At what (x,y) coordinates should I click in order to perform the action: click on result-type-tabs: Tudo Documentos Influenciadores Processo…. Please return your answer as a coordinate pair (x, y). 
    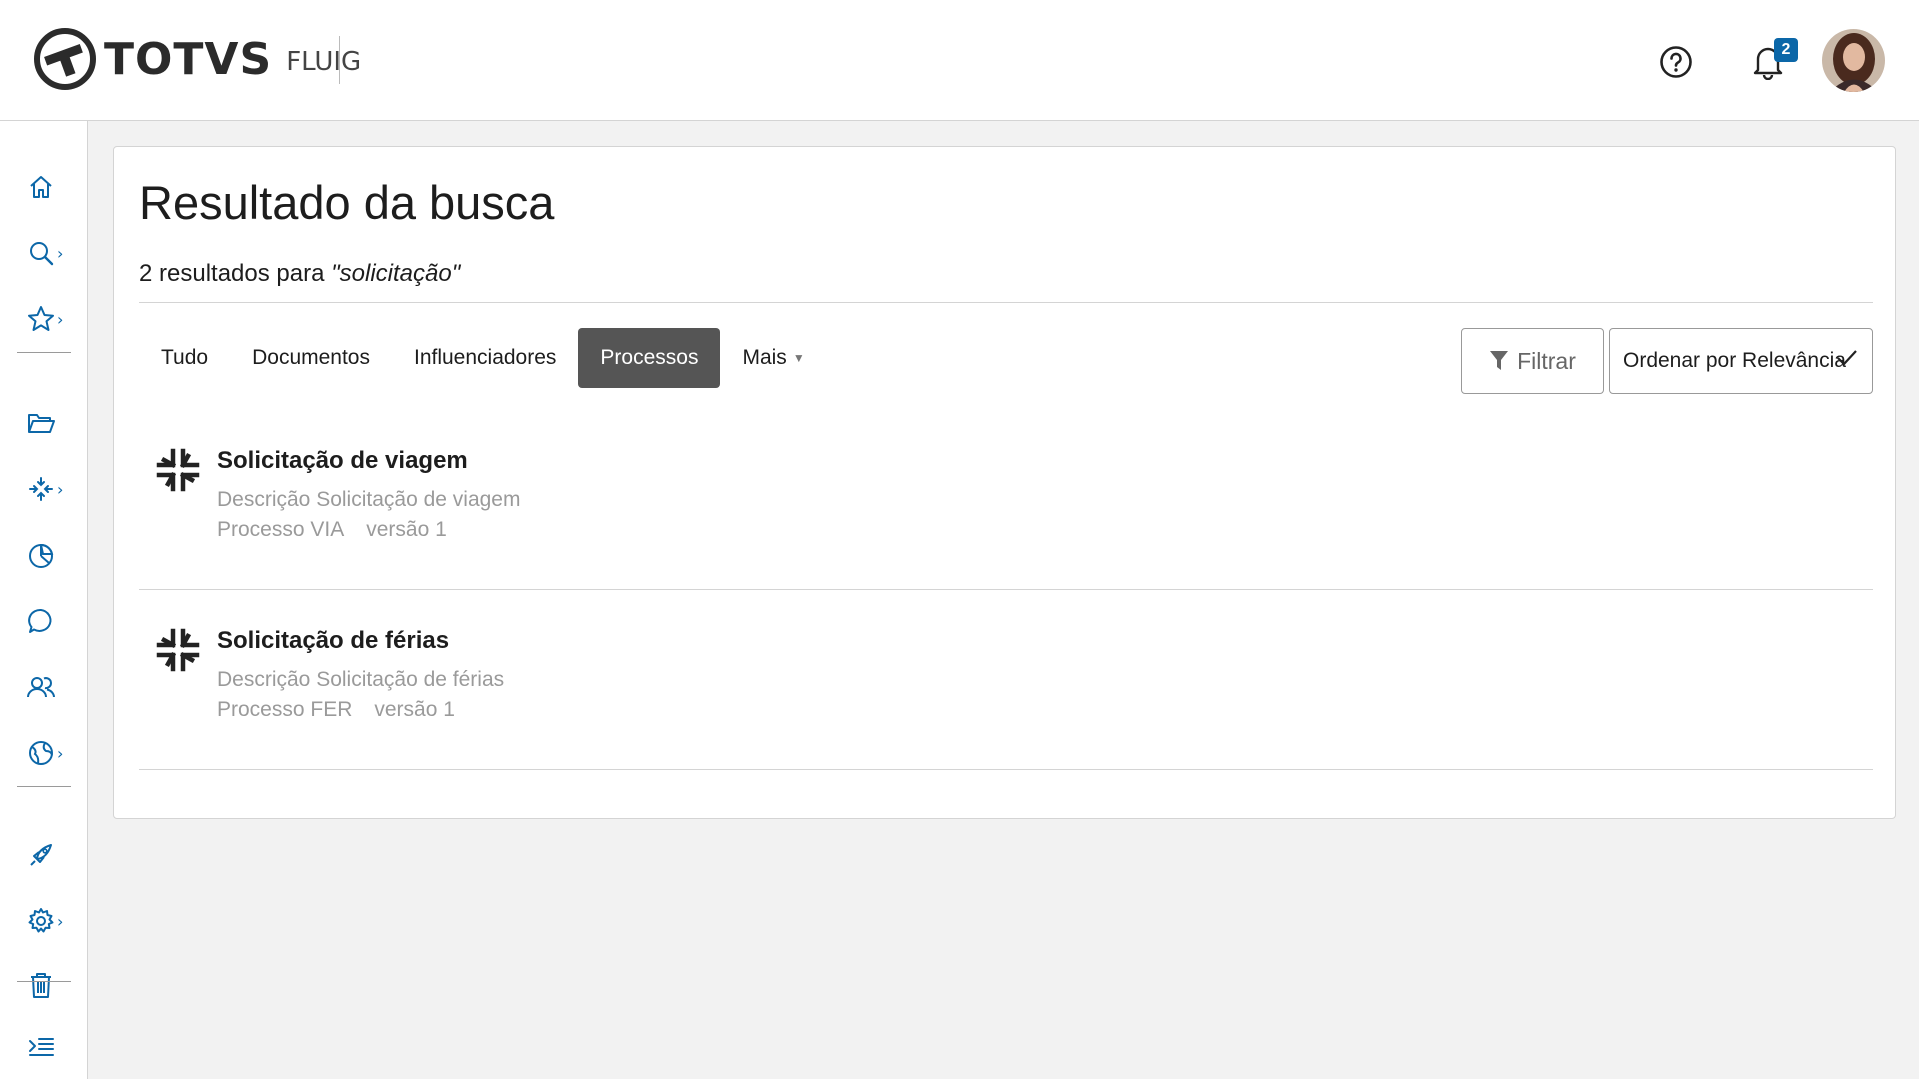
    Looking at the image, I should click on (483, 358).